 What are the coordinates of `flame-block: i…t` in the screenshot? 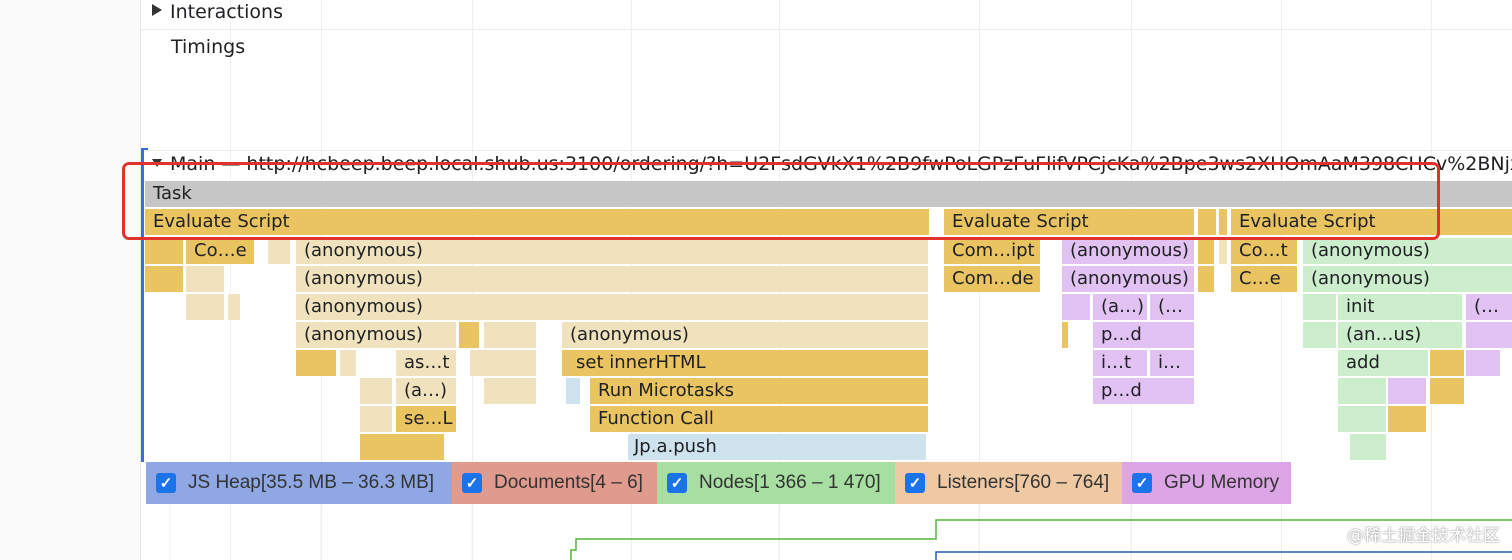 It's located at (1120, 363).